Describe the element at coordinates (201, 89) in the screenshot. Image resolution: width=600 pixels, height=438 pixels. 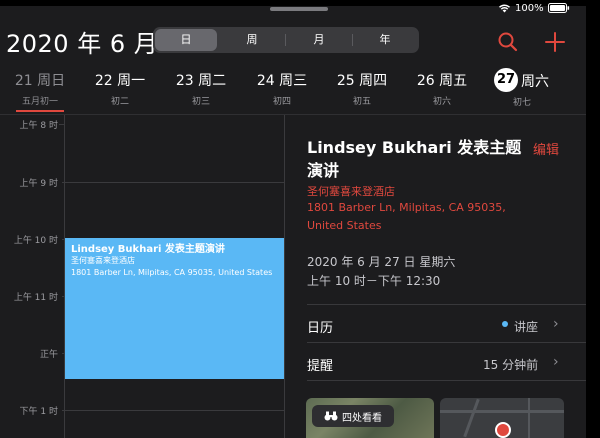
I see `week-day: 23 周二 初三` at that location.